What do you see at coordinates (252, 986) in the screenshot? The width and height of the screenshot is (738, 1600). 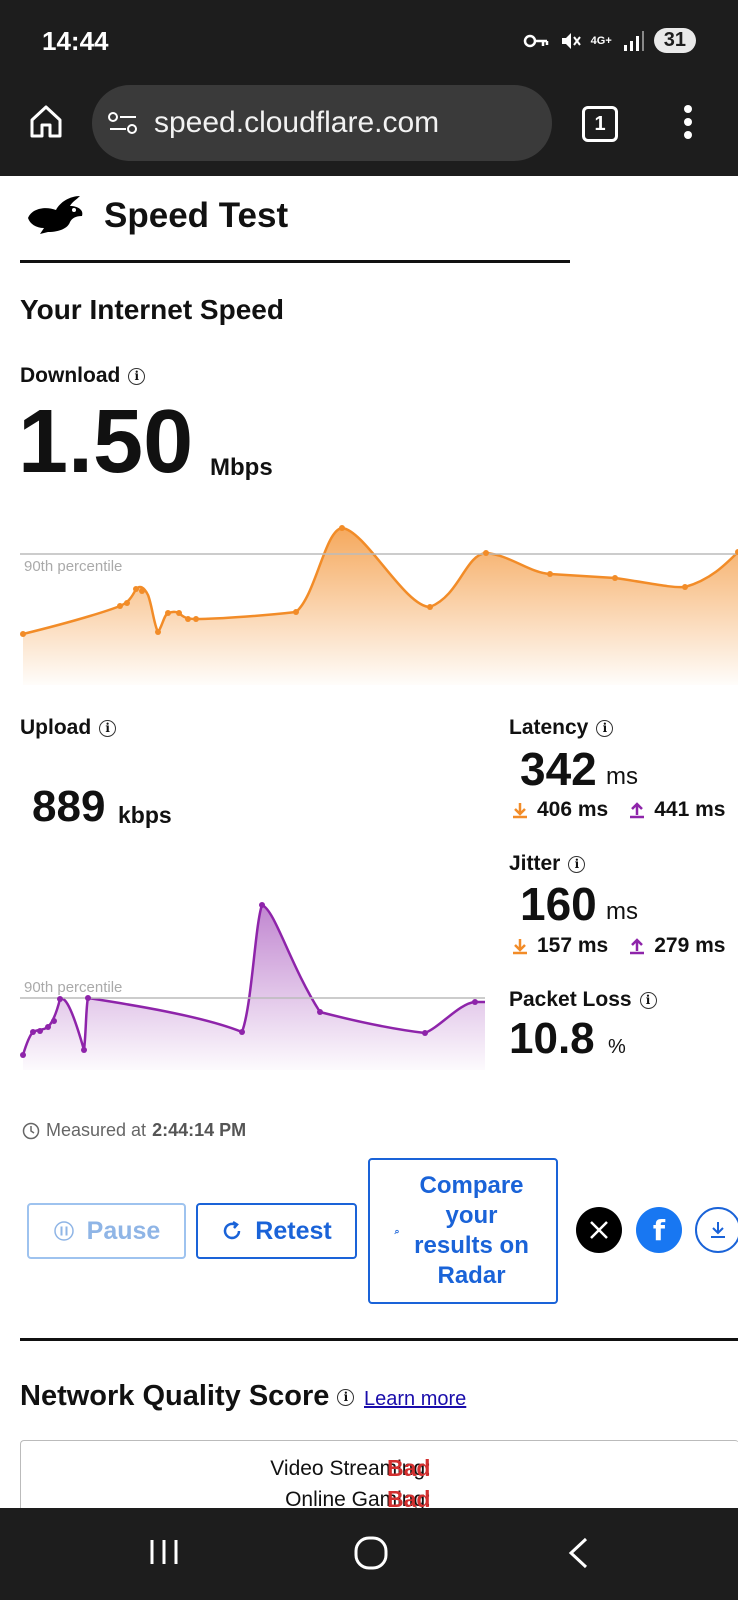 I see `upload-chart: 90th percentile` at bounding box center [252, 986].